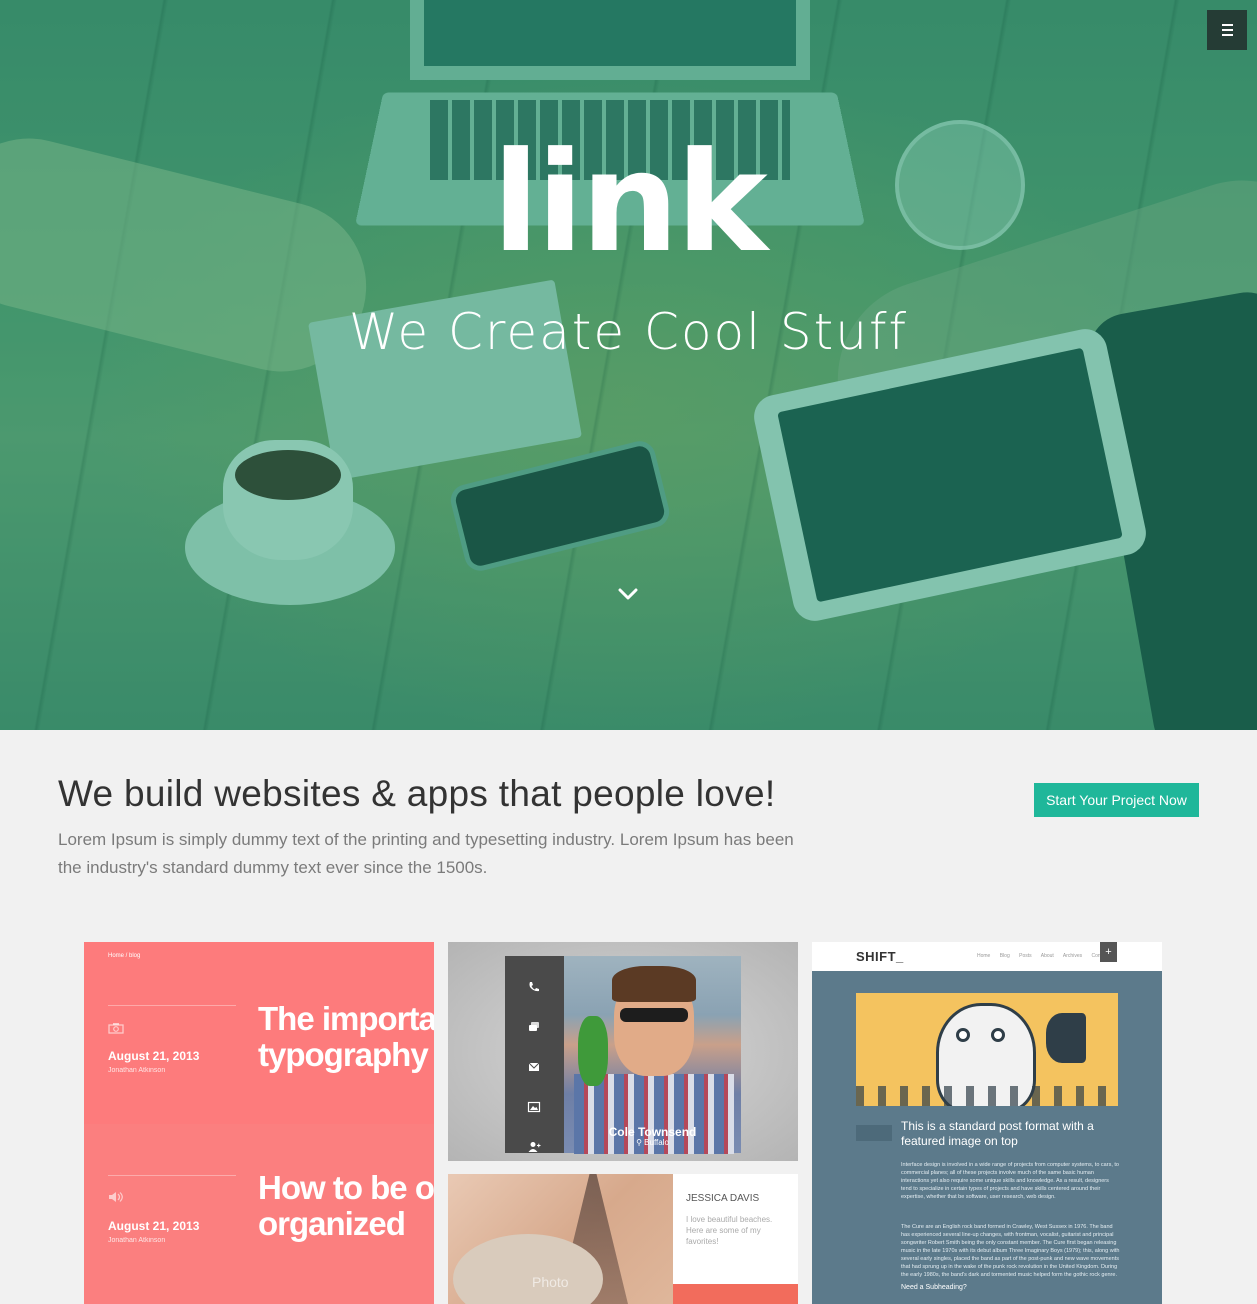 This screenshot has width=1257, height=1304. What do you see at coordinates (534, 1054) in the screenshot?
I see `profile-sidebar` at bounding box center [534, 1054].